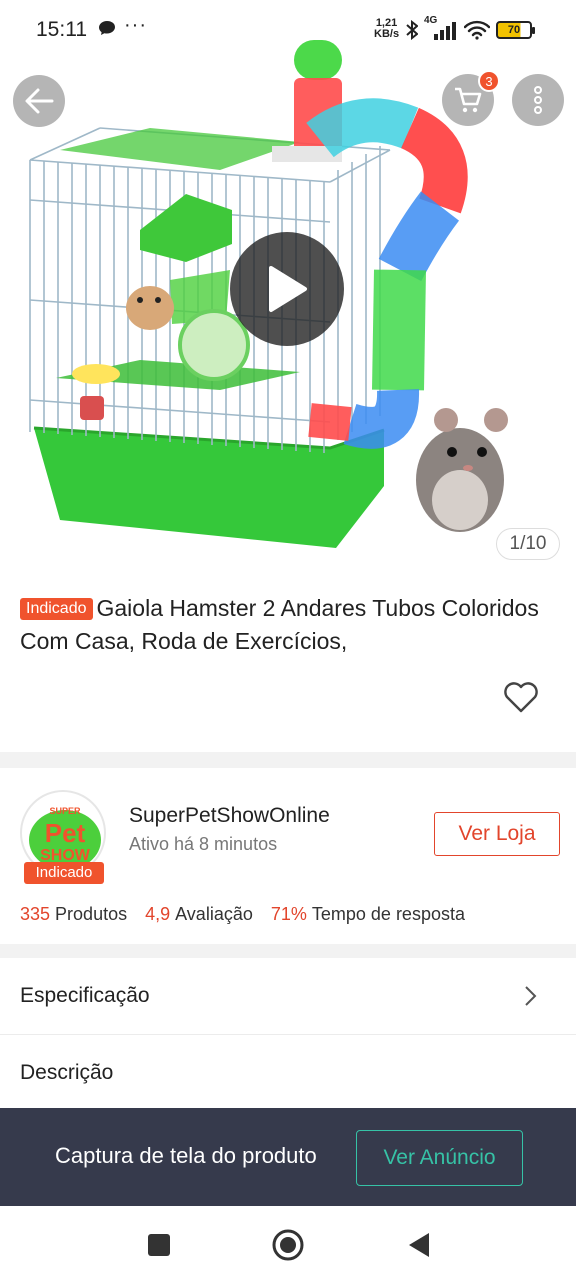 The image size is (576, 1280). What do you see at coordinates (288, 914) in the screenshot?
I see `stat-value: 71%` at bounding box center [288, 914].